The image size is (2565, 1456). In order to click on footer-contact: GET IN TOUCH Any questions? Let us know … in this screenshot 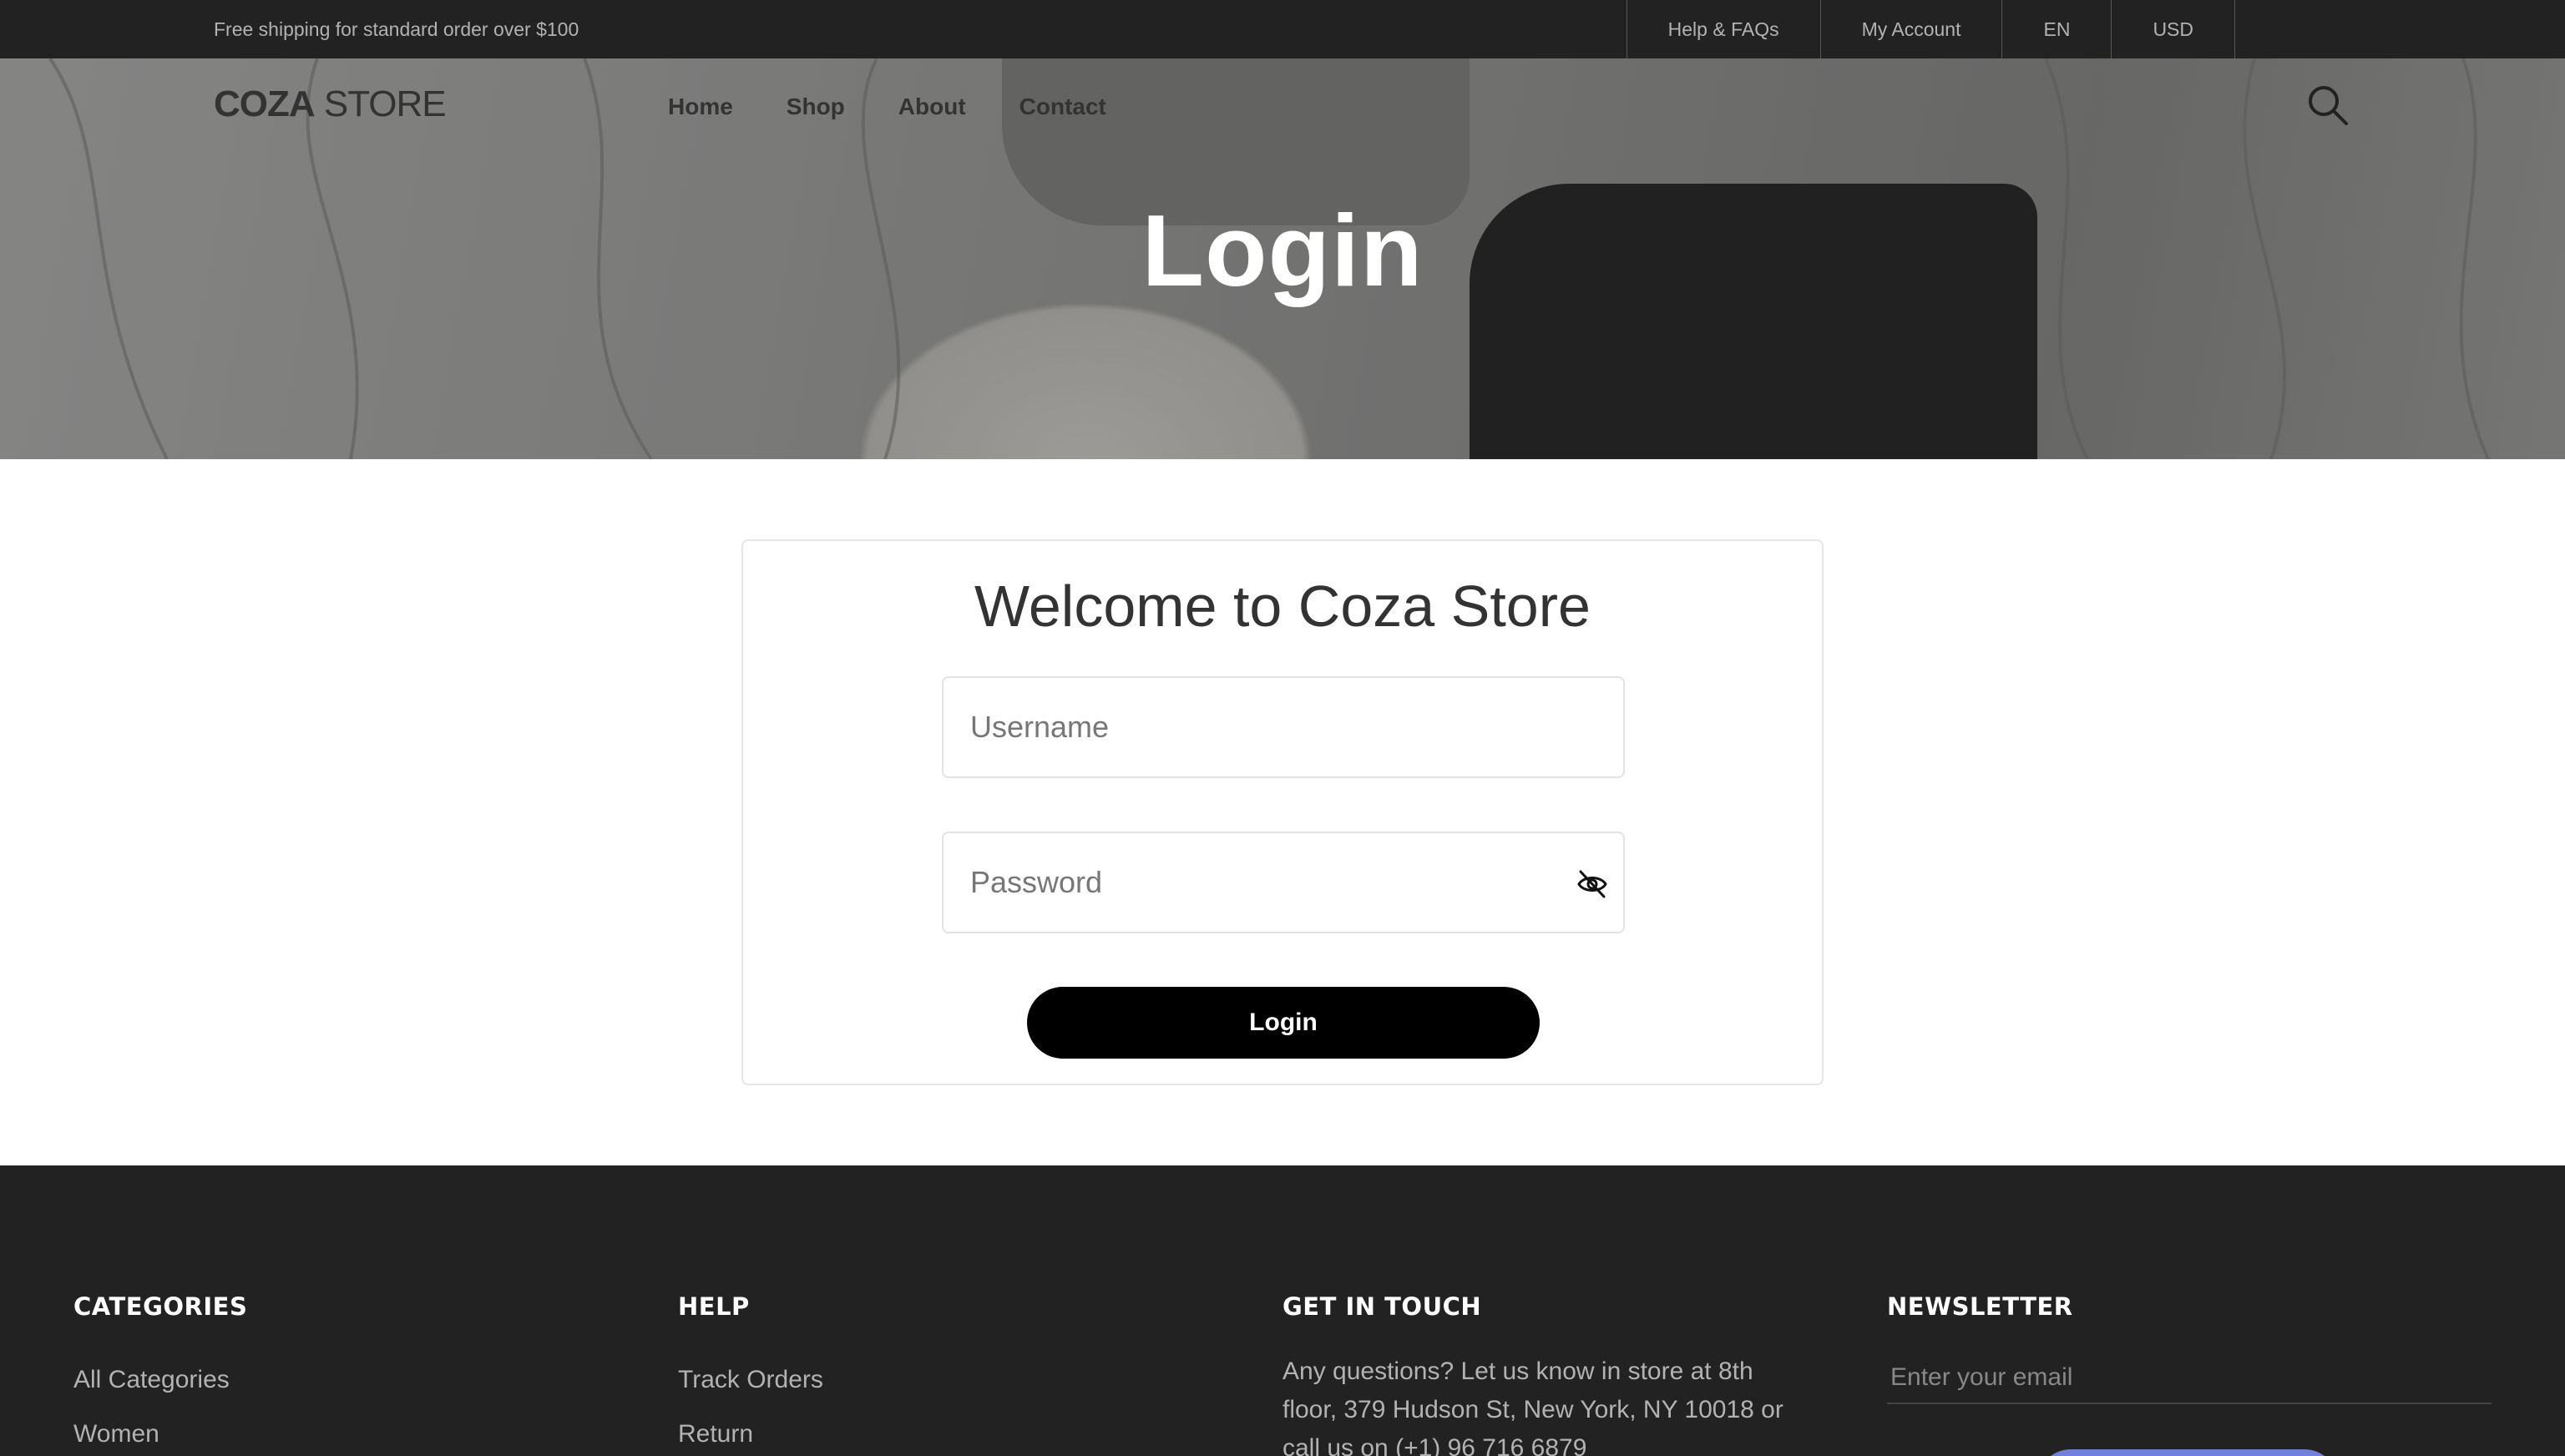, I will do `click(1541, 1374)`.